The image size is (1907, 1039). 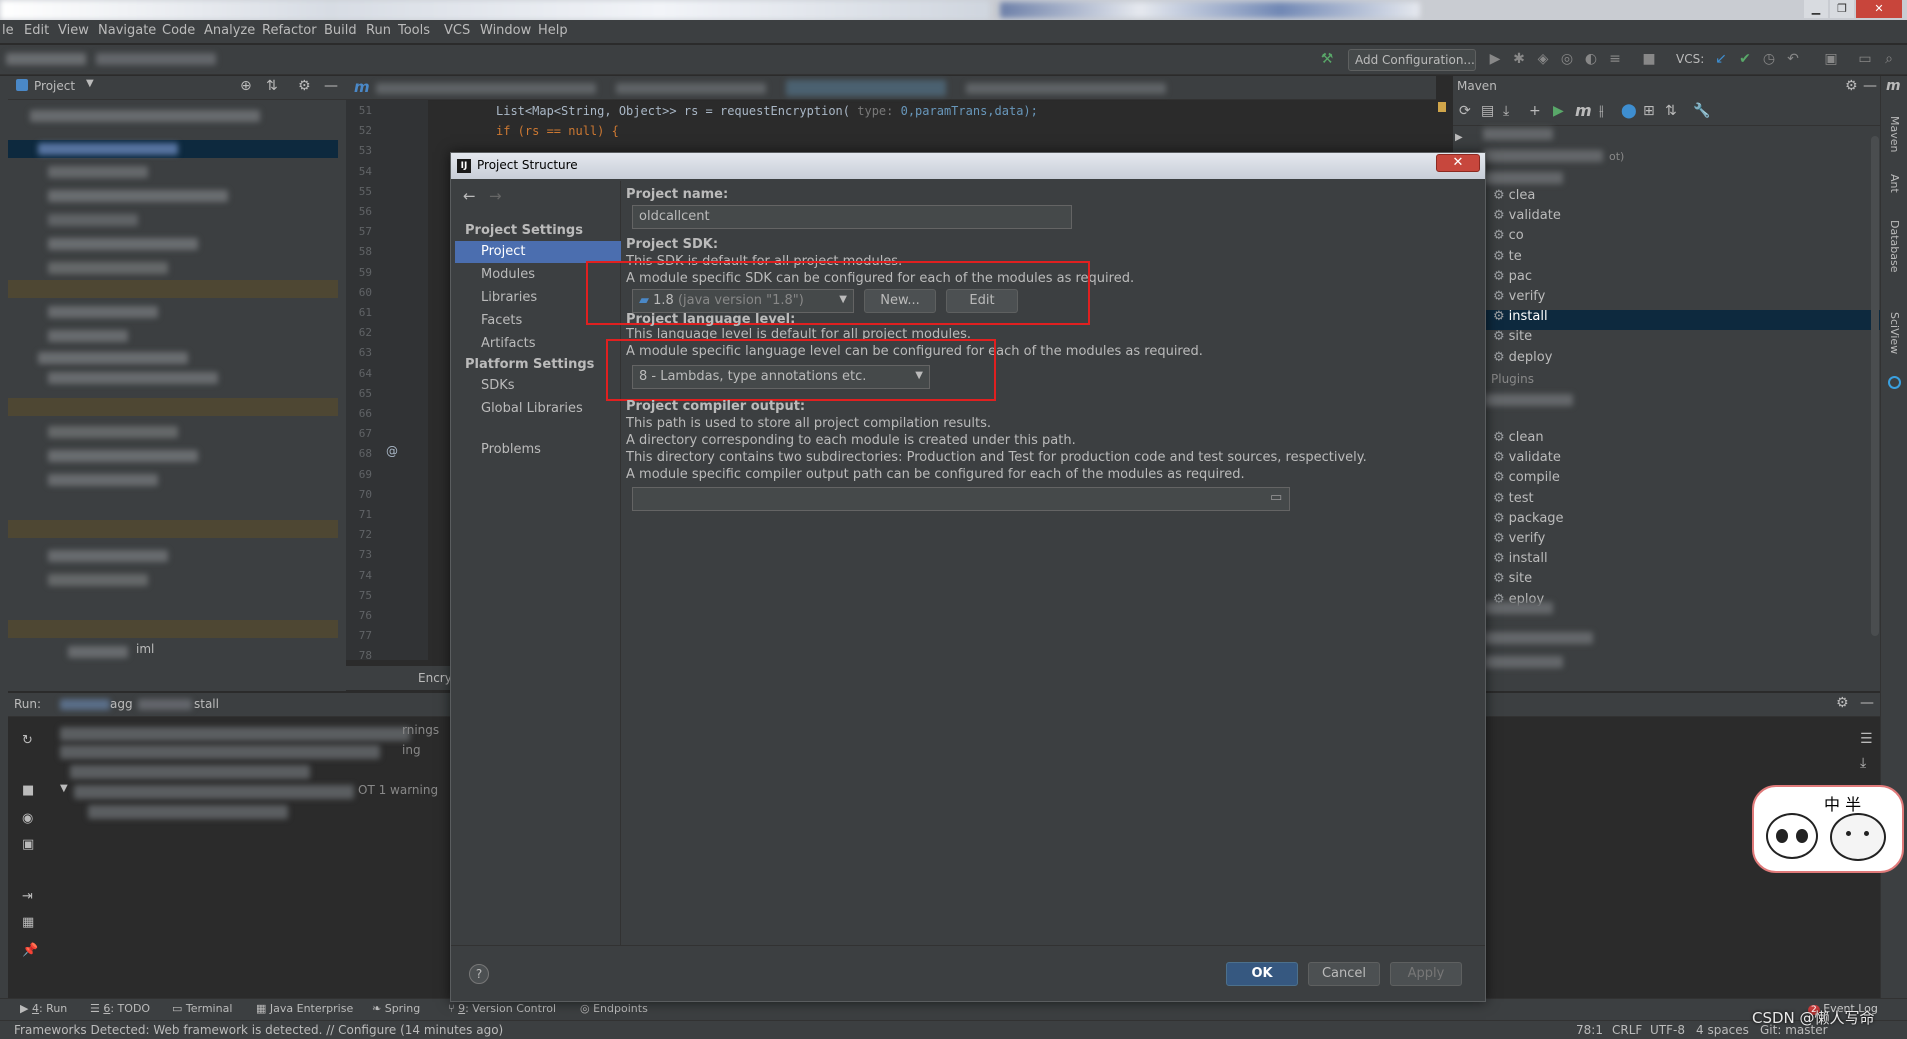 I want to click on dialog-close-button: ✕, so click(x=1458, y=163).